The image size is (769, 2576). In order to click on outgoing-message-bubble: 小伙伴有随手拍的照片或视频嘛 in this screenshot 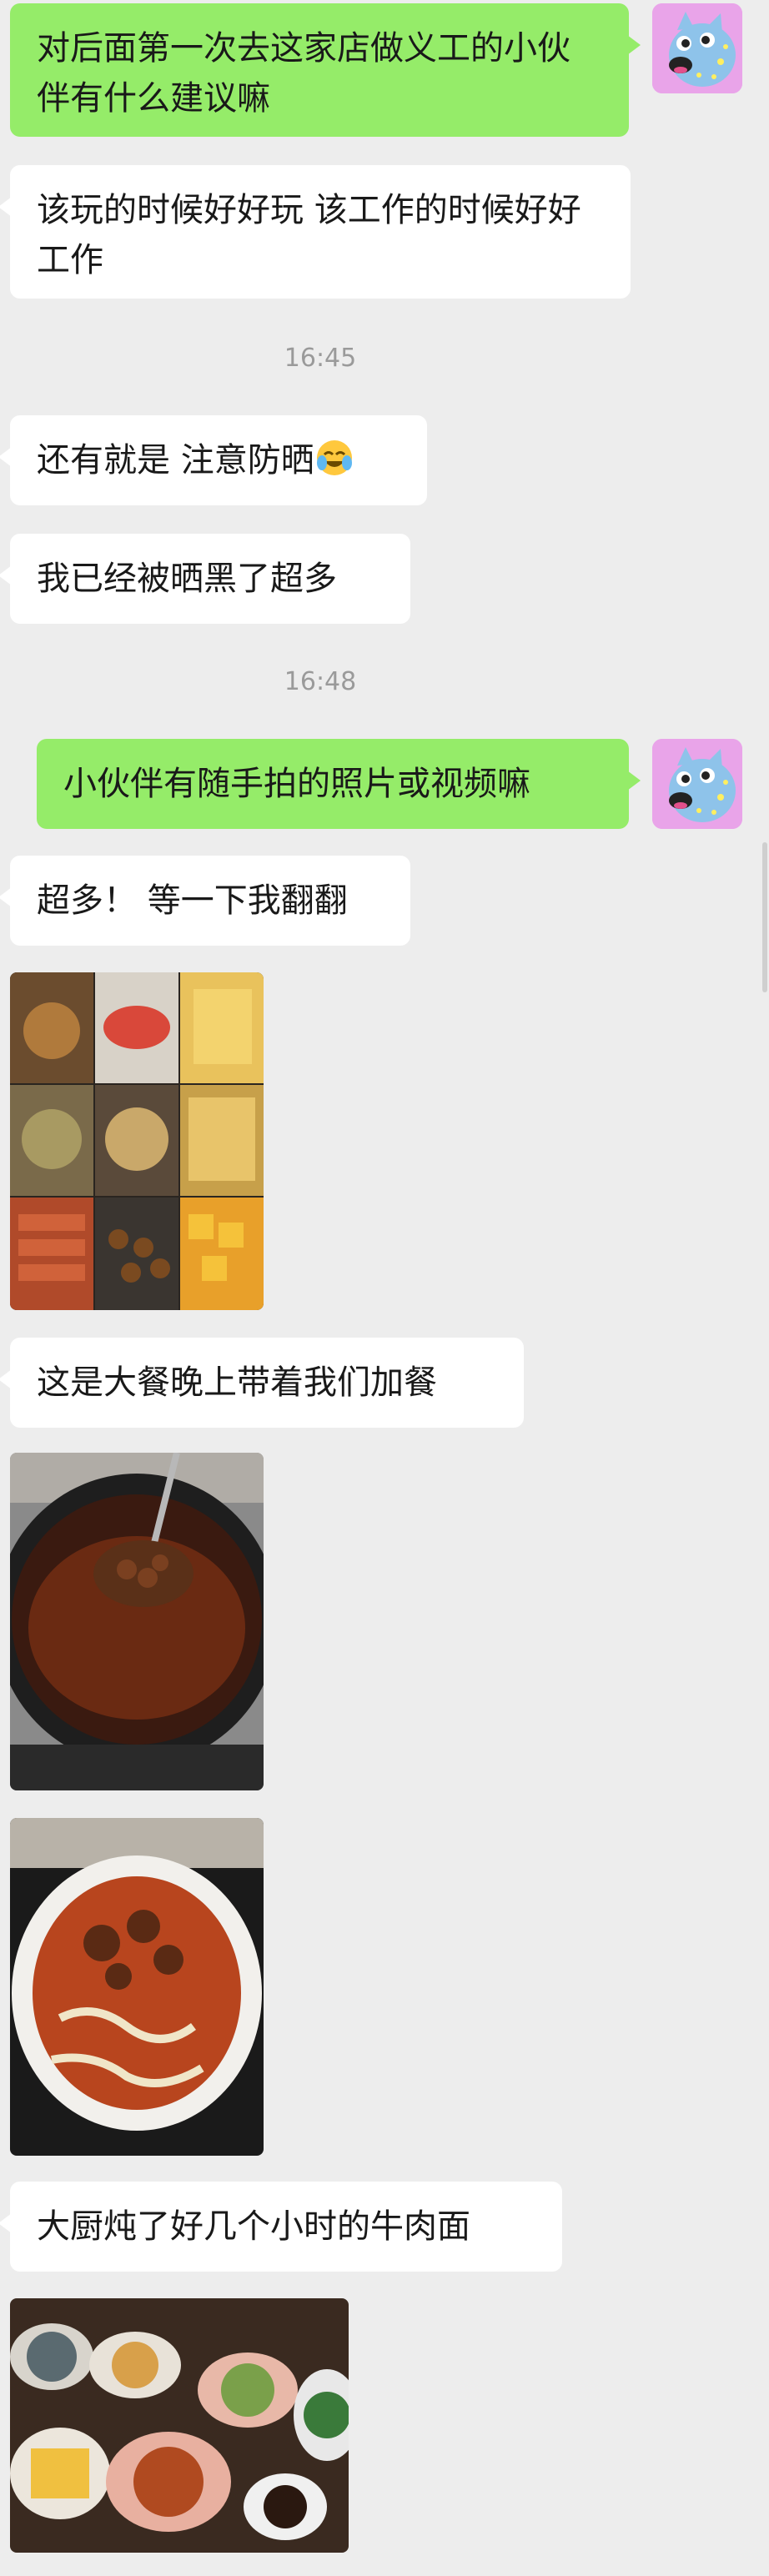, I will do `click(339, 784)`.